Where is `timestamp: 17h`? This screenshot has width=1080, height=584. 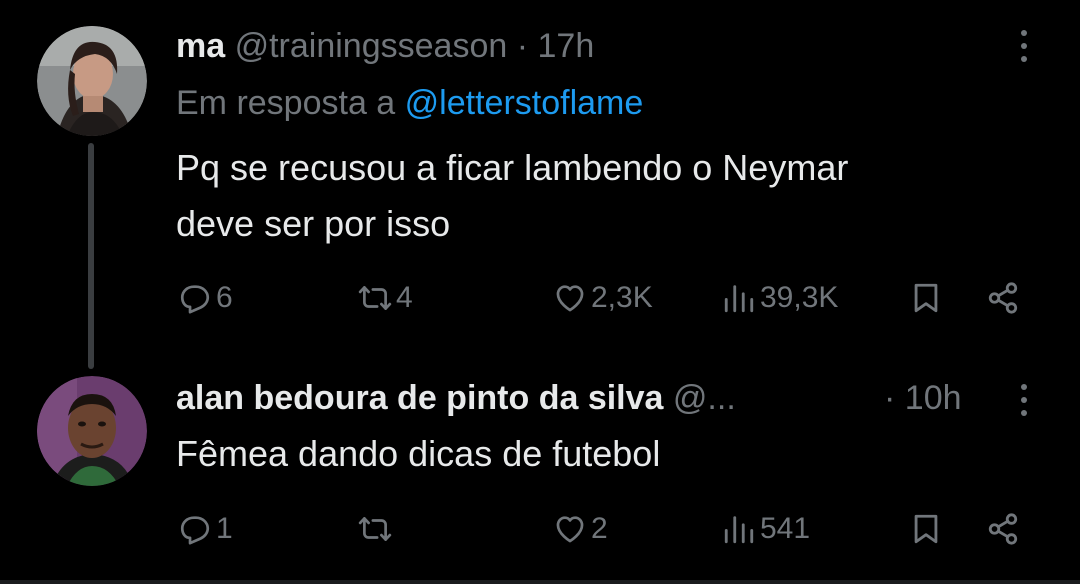
timestamp: 17h is located at coordinates (566, 46).